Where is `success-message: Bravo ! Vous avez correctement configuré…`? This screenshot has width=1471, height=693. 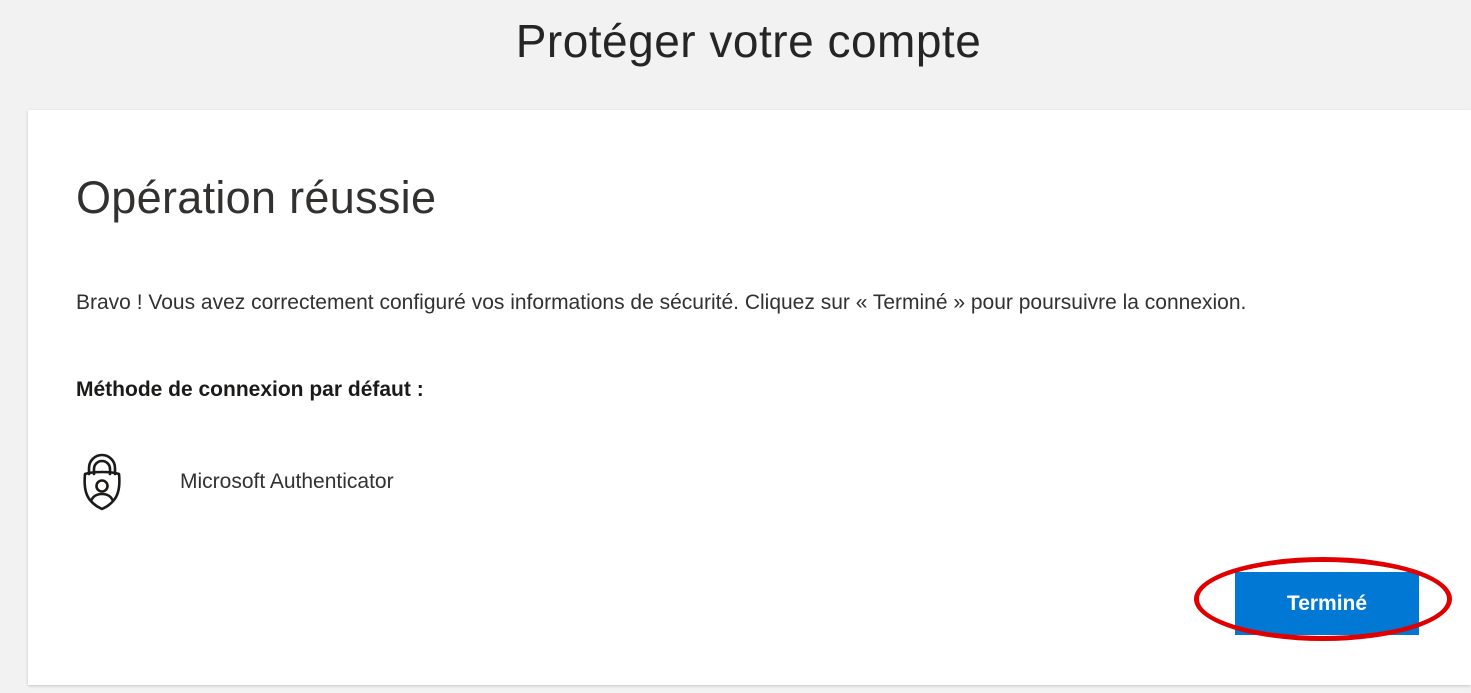
success-message: Bravo ! Vous avez correctement configuré… is located at coordinates (661, 302).